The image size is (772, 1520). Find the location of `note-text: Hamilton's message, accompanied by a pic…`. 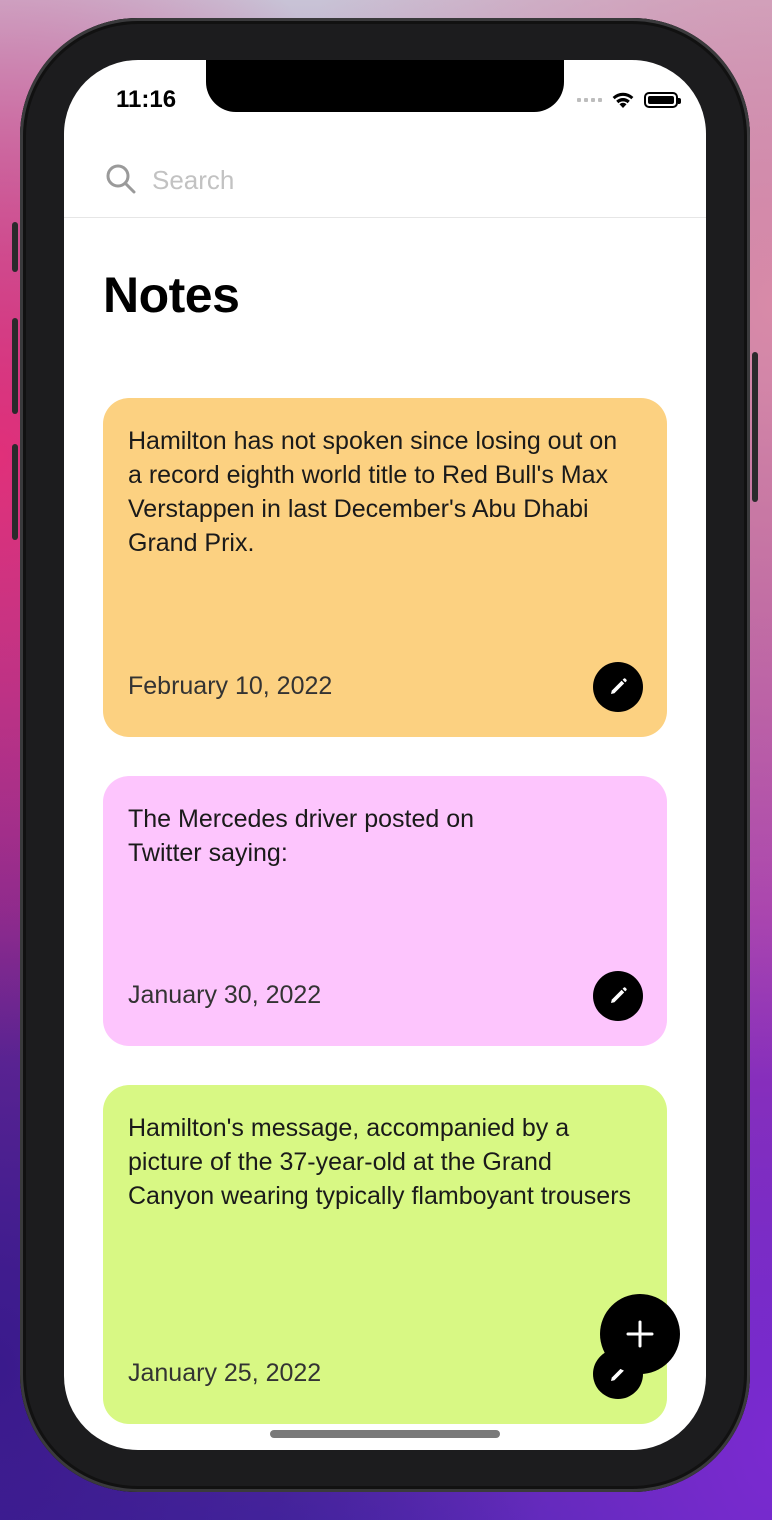

note-text: Hamilton's message, accompanied by a pic… is located at coordinates (380, 1162).